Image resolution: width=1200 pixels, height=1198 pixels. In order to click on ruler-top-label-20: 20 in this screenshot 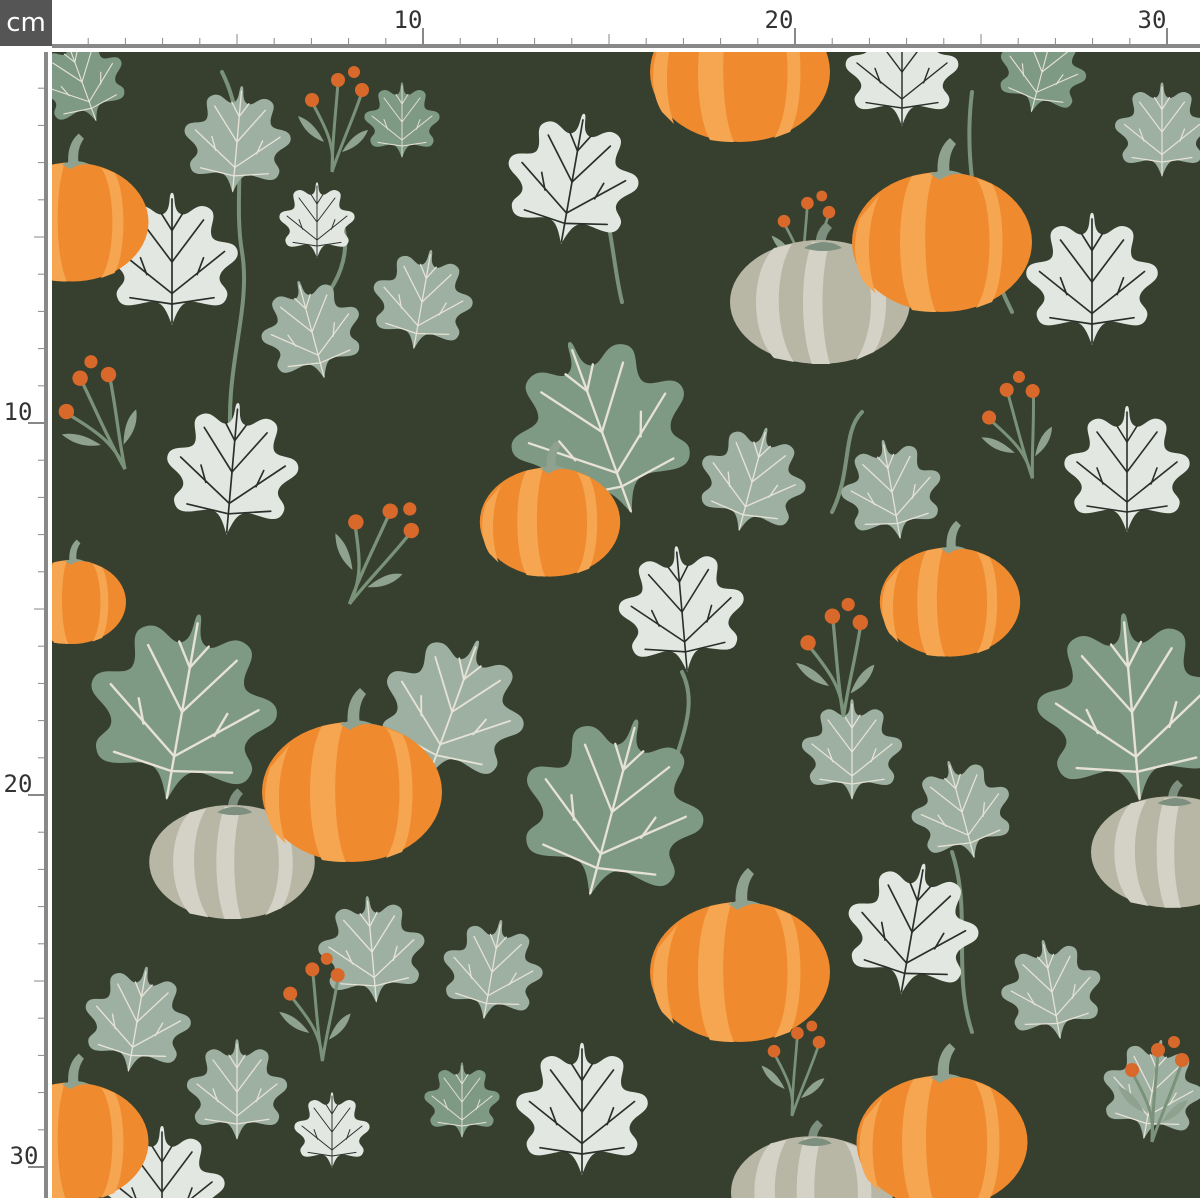, I will do `click(779, 20)`.